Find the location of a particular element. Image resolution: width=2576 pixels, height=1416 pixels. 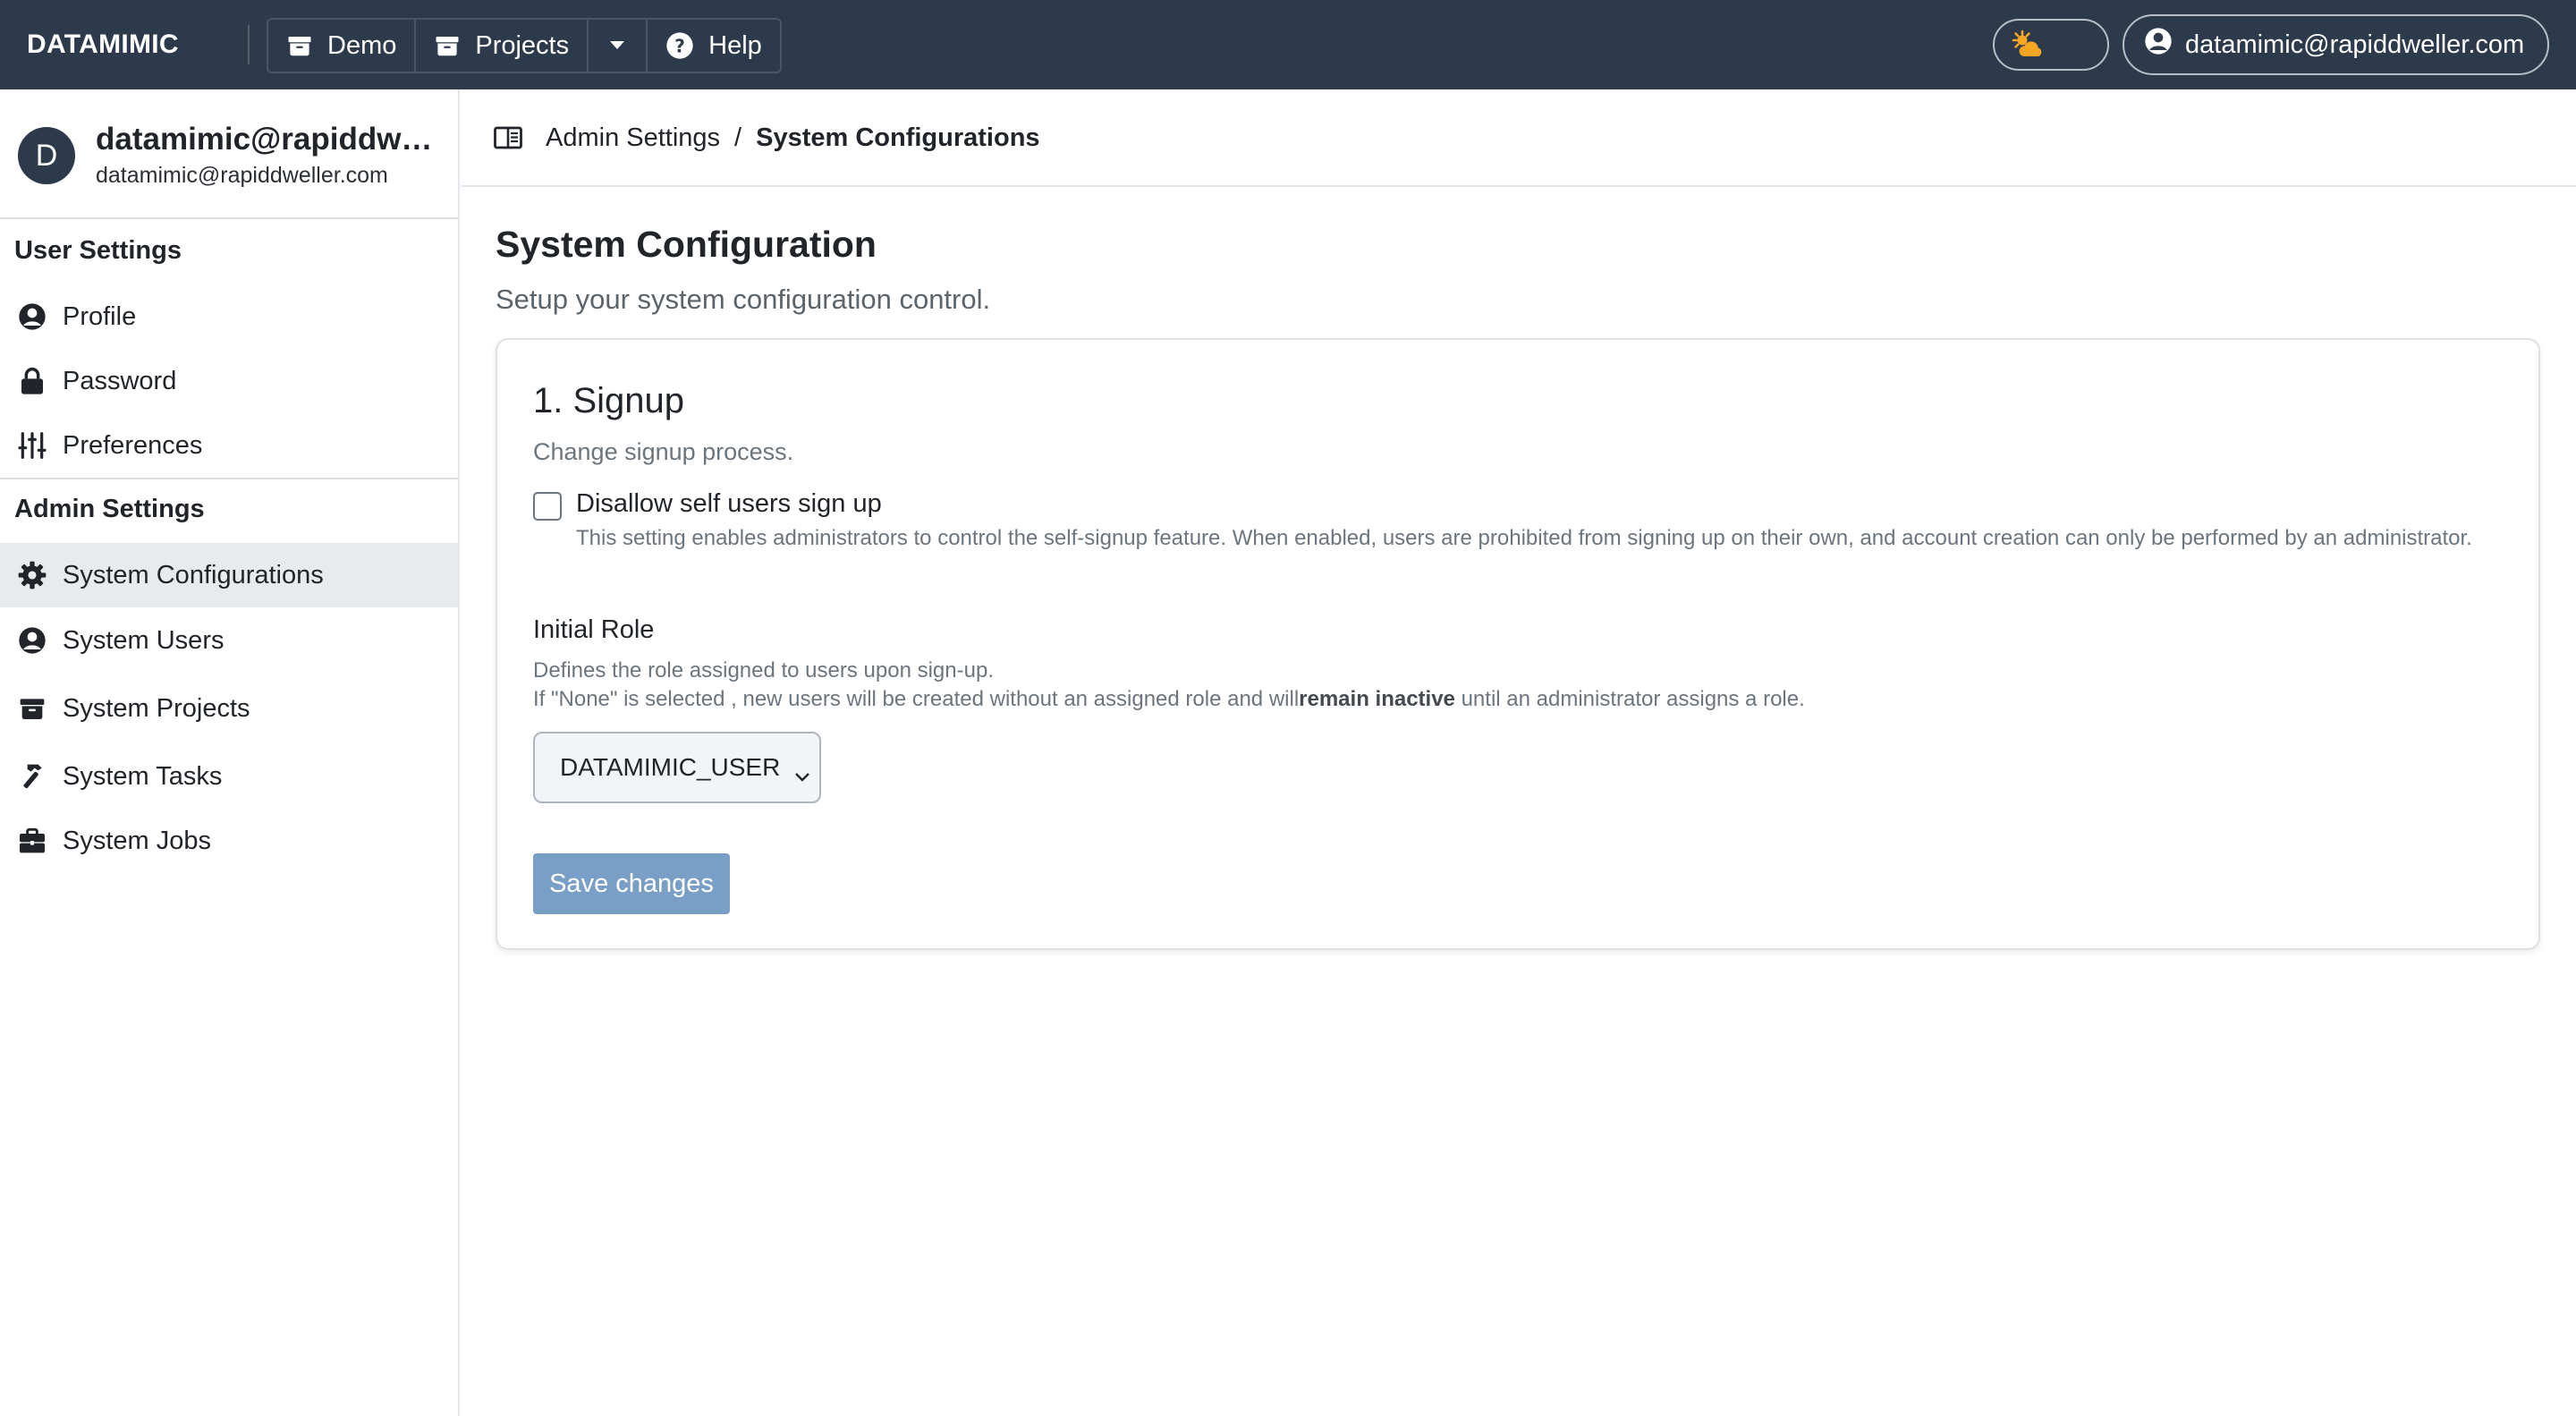

sidebar-item-password: Password is located at coordinates (229, 381).